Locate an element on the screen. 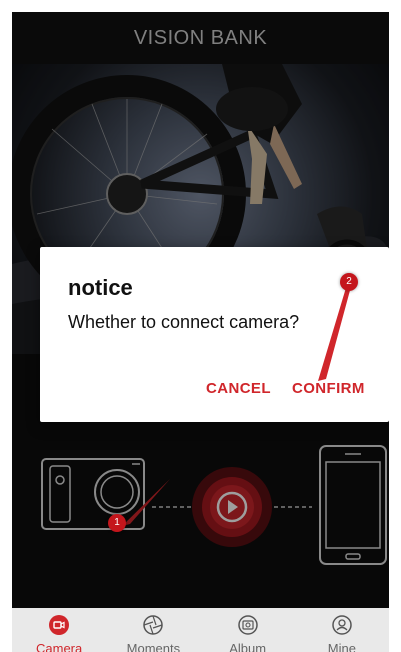  step-badge-2: 2 is located at coordinates (349, 282).